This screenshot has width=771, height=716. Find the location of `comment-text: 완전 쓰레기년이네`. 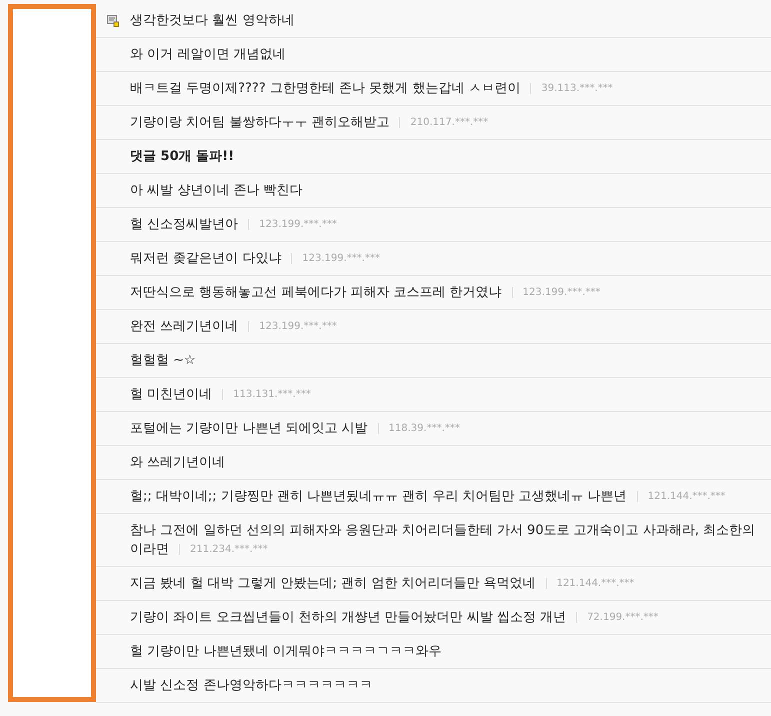

comment-text: 완전 쓰레기년이네 is located at coordinates (184, 327).